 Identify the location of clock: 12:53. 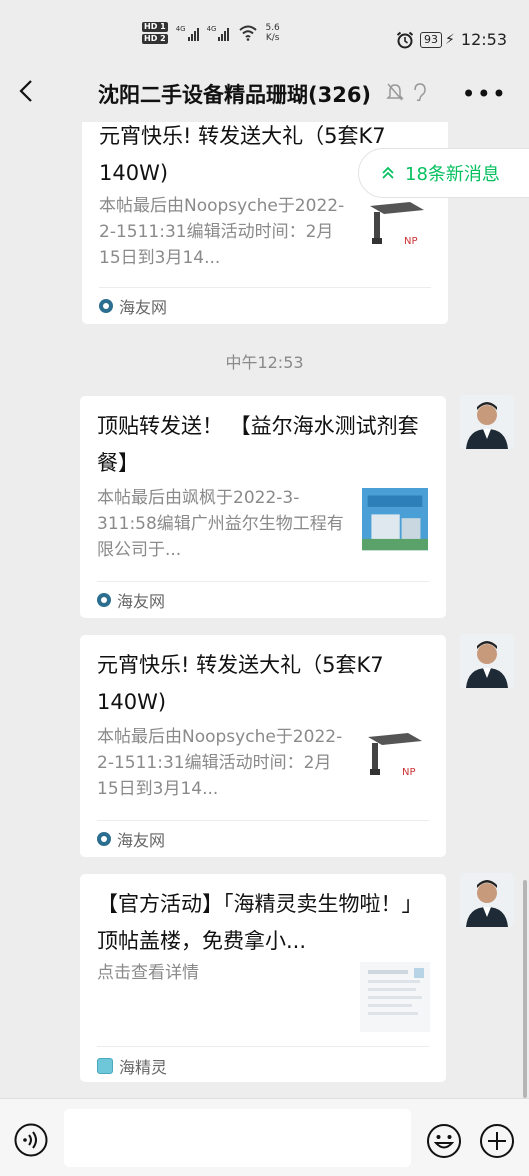
(483, 39).